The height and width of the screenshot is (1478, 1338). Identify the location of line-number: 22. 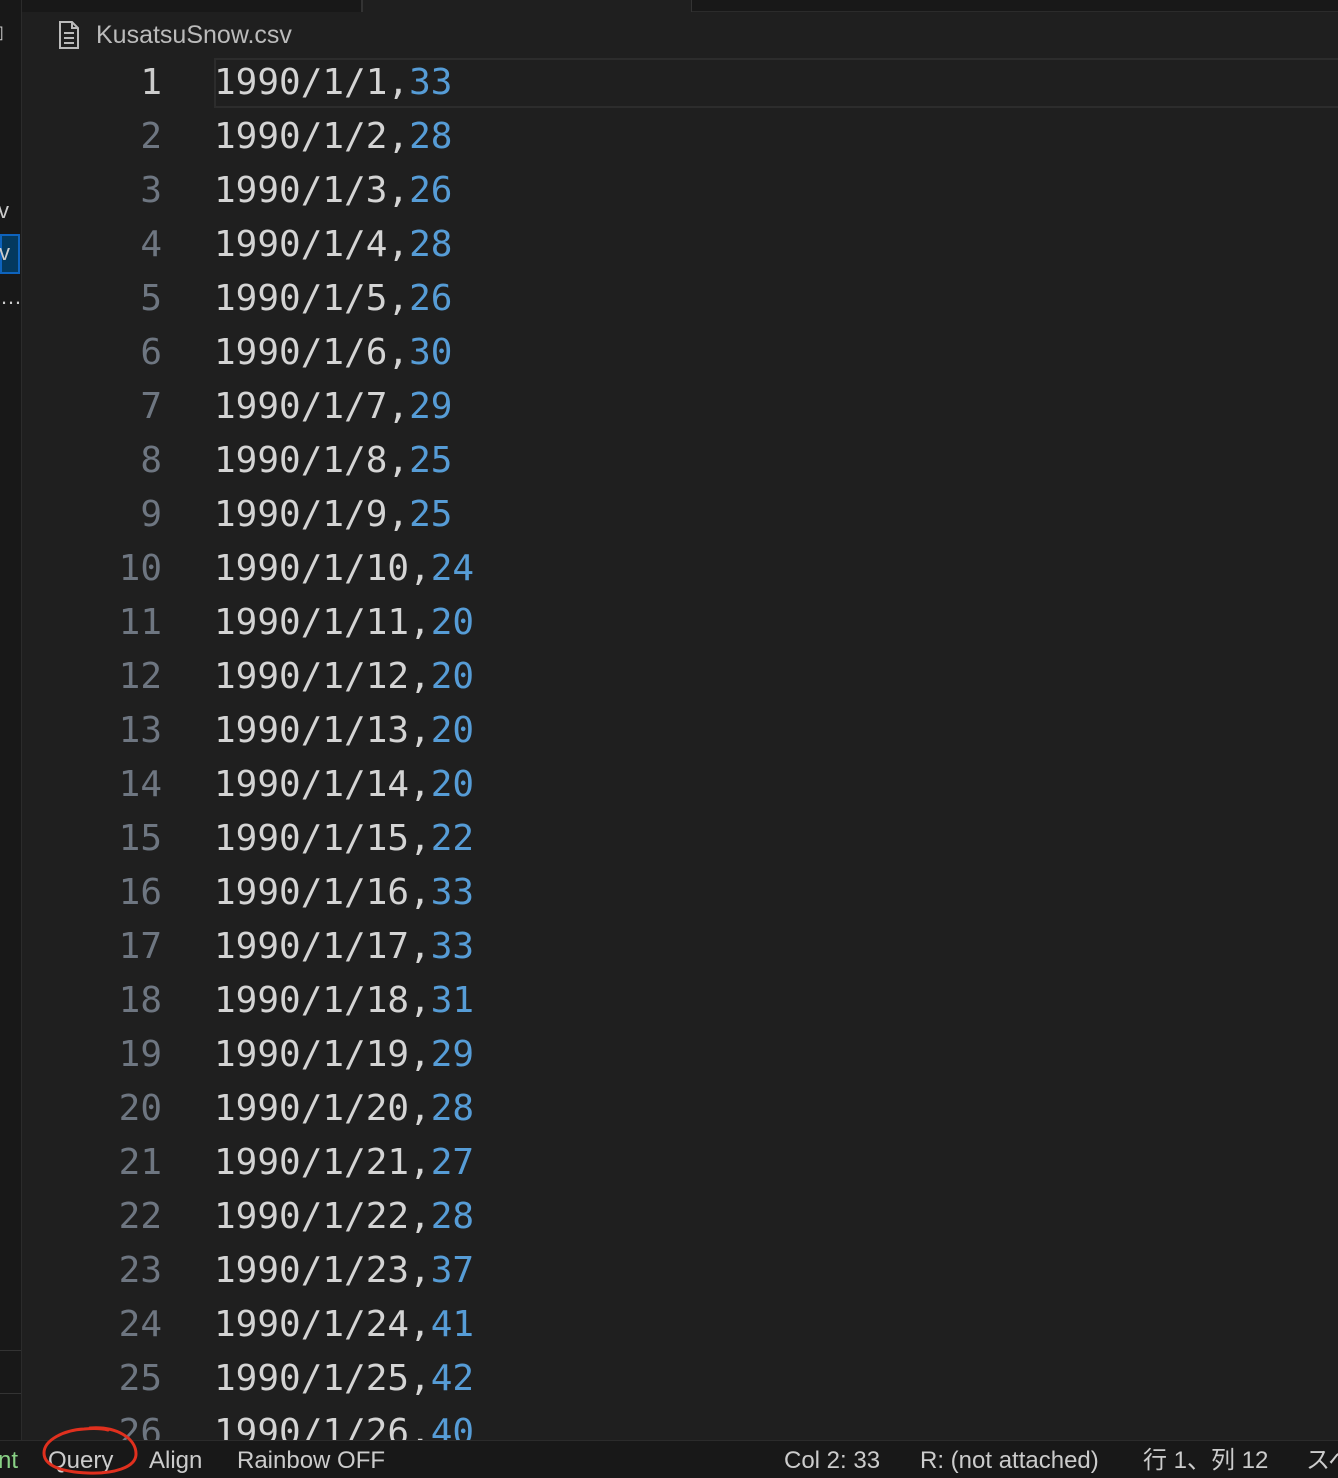
(140, 1216).